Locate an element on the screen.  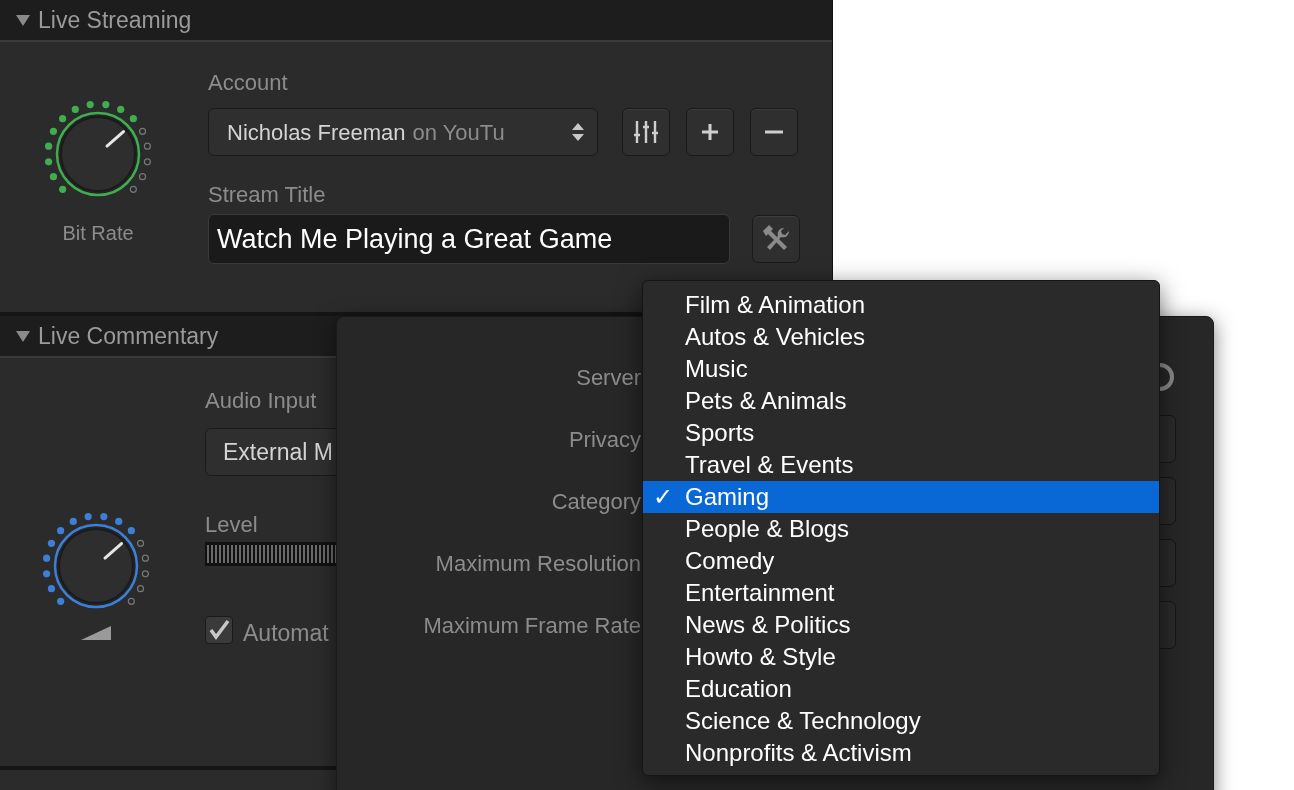
row-label: Maximum Frame Rate is located at coordinates (531, 625).